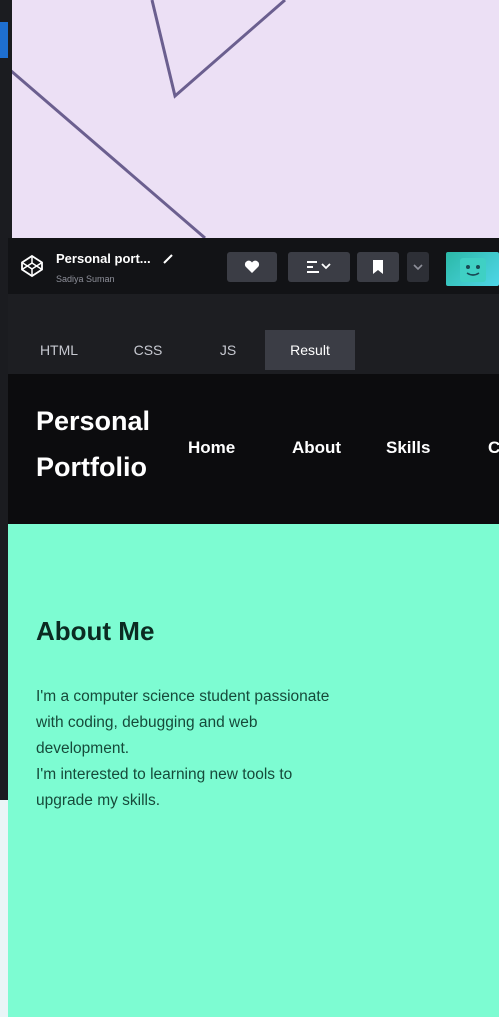 Image resolution: width=499 pixels, height=1017 pixels. I want to click on tab-result: Result, so click(310, 350).